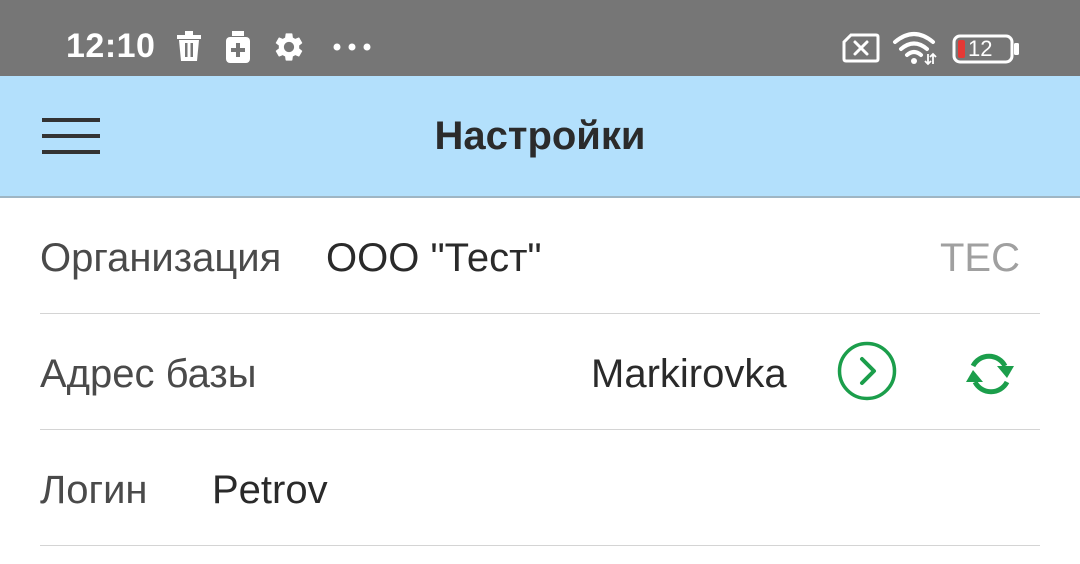  I want to click on status-bar: 12:10 12, so click(540, 38).